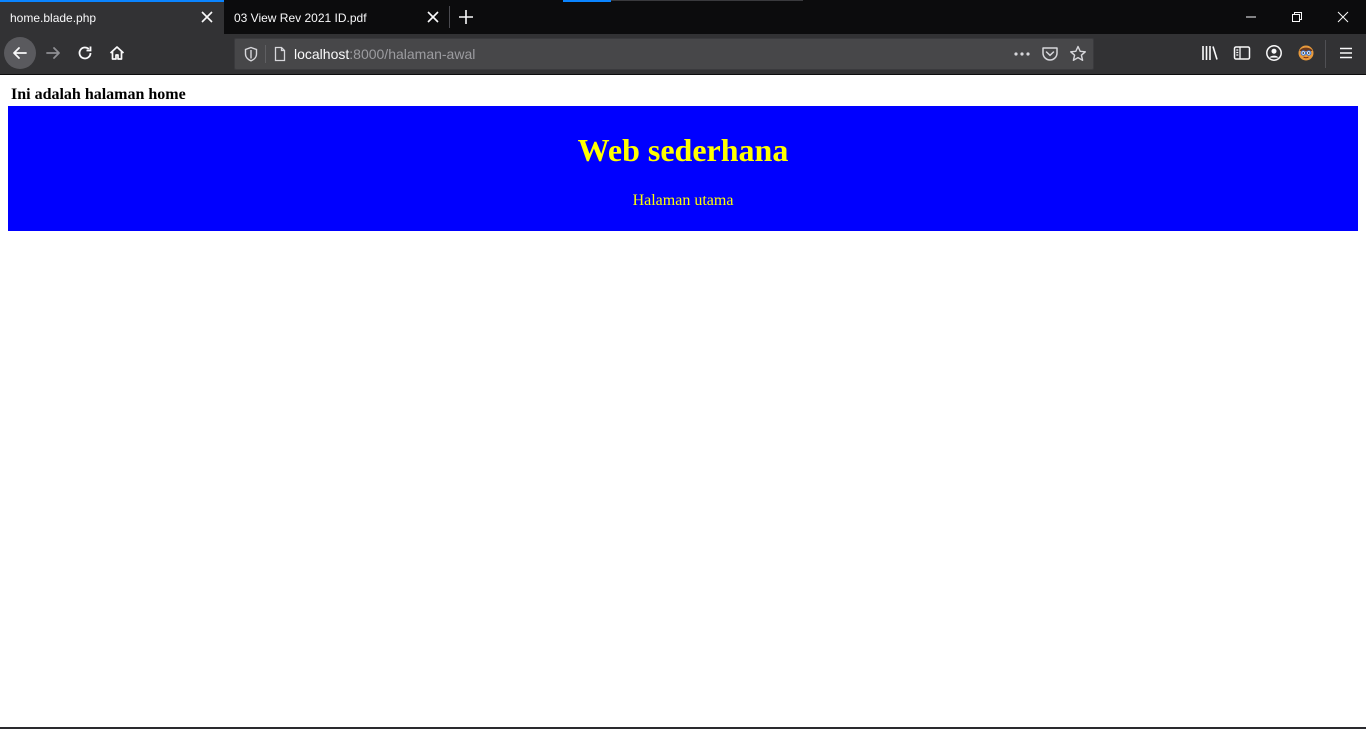 This screenshot has width=1366, height=729. What do you see at coordinates (664, 54) in the screenshot?
I see `url-bar: localhost:8000/halaman-awal` at bounding box center [664, 54].